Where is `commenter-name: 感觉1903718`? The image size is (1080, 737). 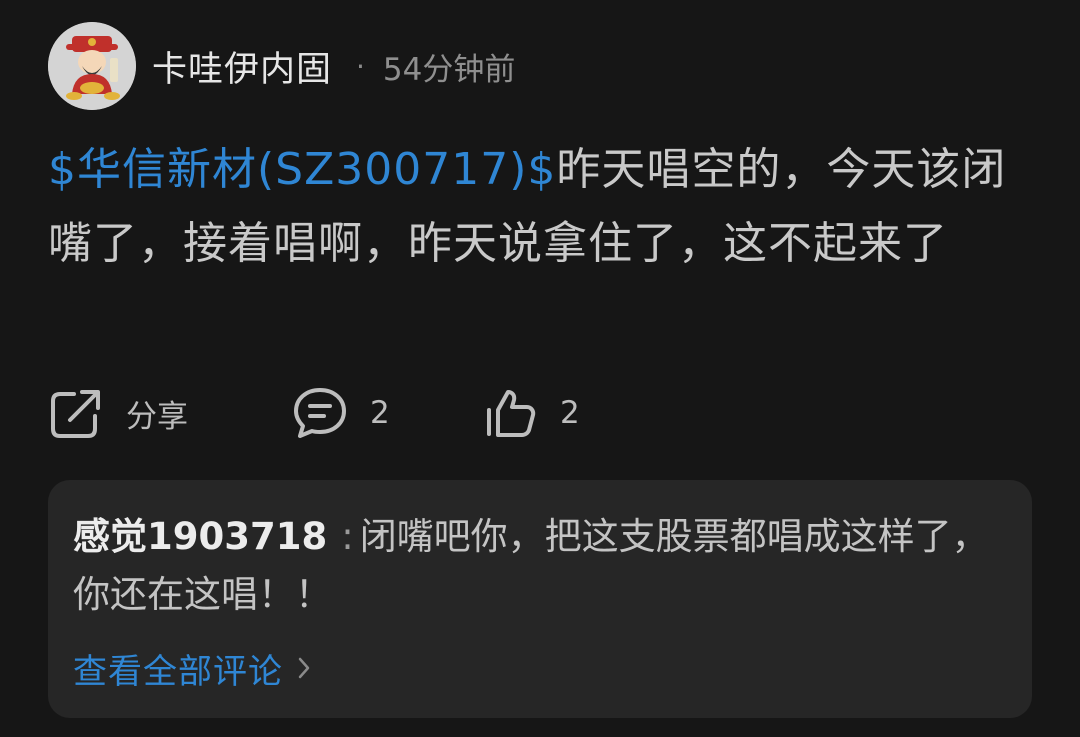
commenter-name: 感觉1903718 is located at coordinates (200, 536).